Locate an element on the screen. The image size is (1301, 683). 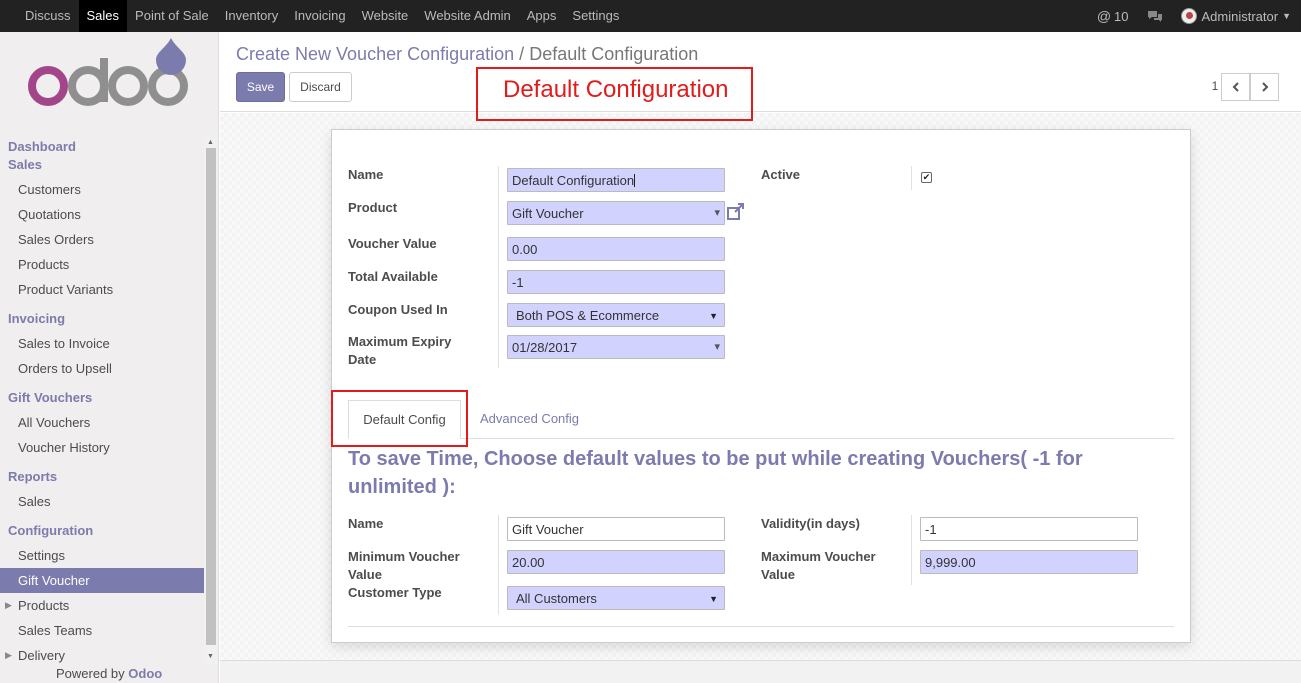
sidebar-item-products: Products is located at coordinates (102, 264).